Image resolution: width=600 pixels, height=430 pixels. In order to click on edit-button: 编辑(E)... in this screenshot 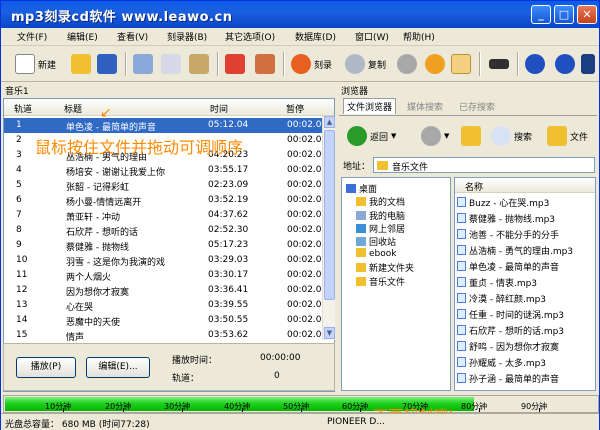, I will do `click(118, 367)`.